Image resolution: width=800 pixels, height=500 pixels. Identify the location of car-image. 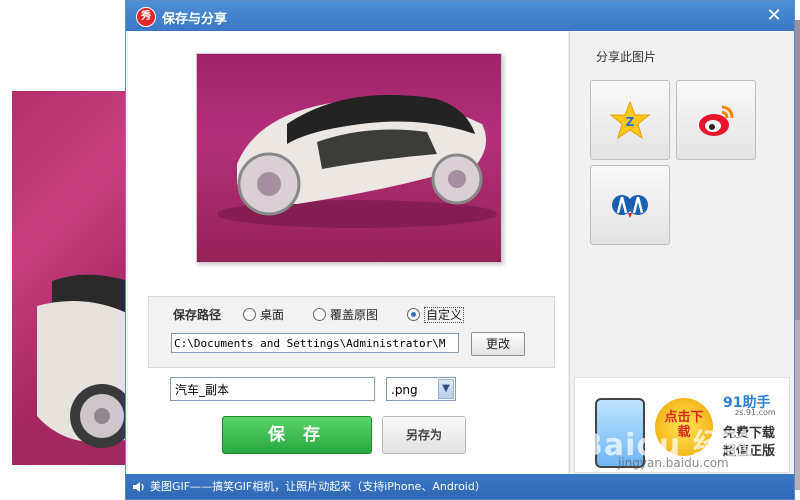
(357, 161).